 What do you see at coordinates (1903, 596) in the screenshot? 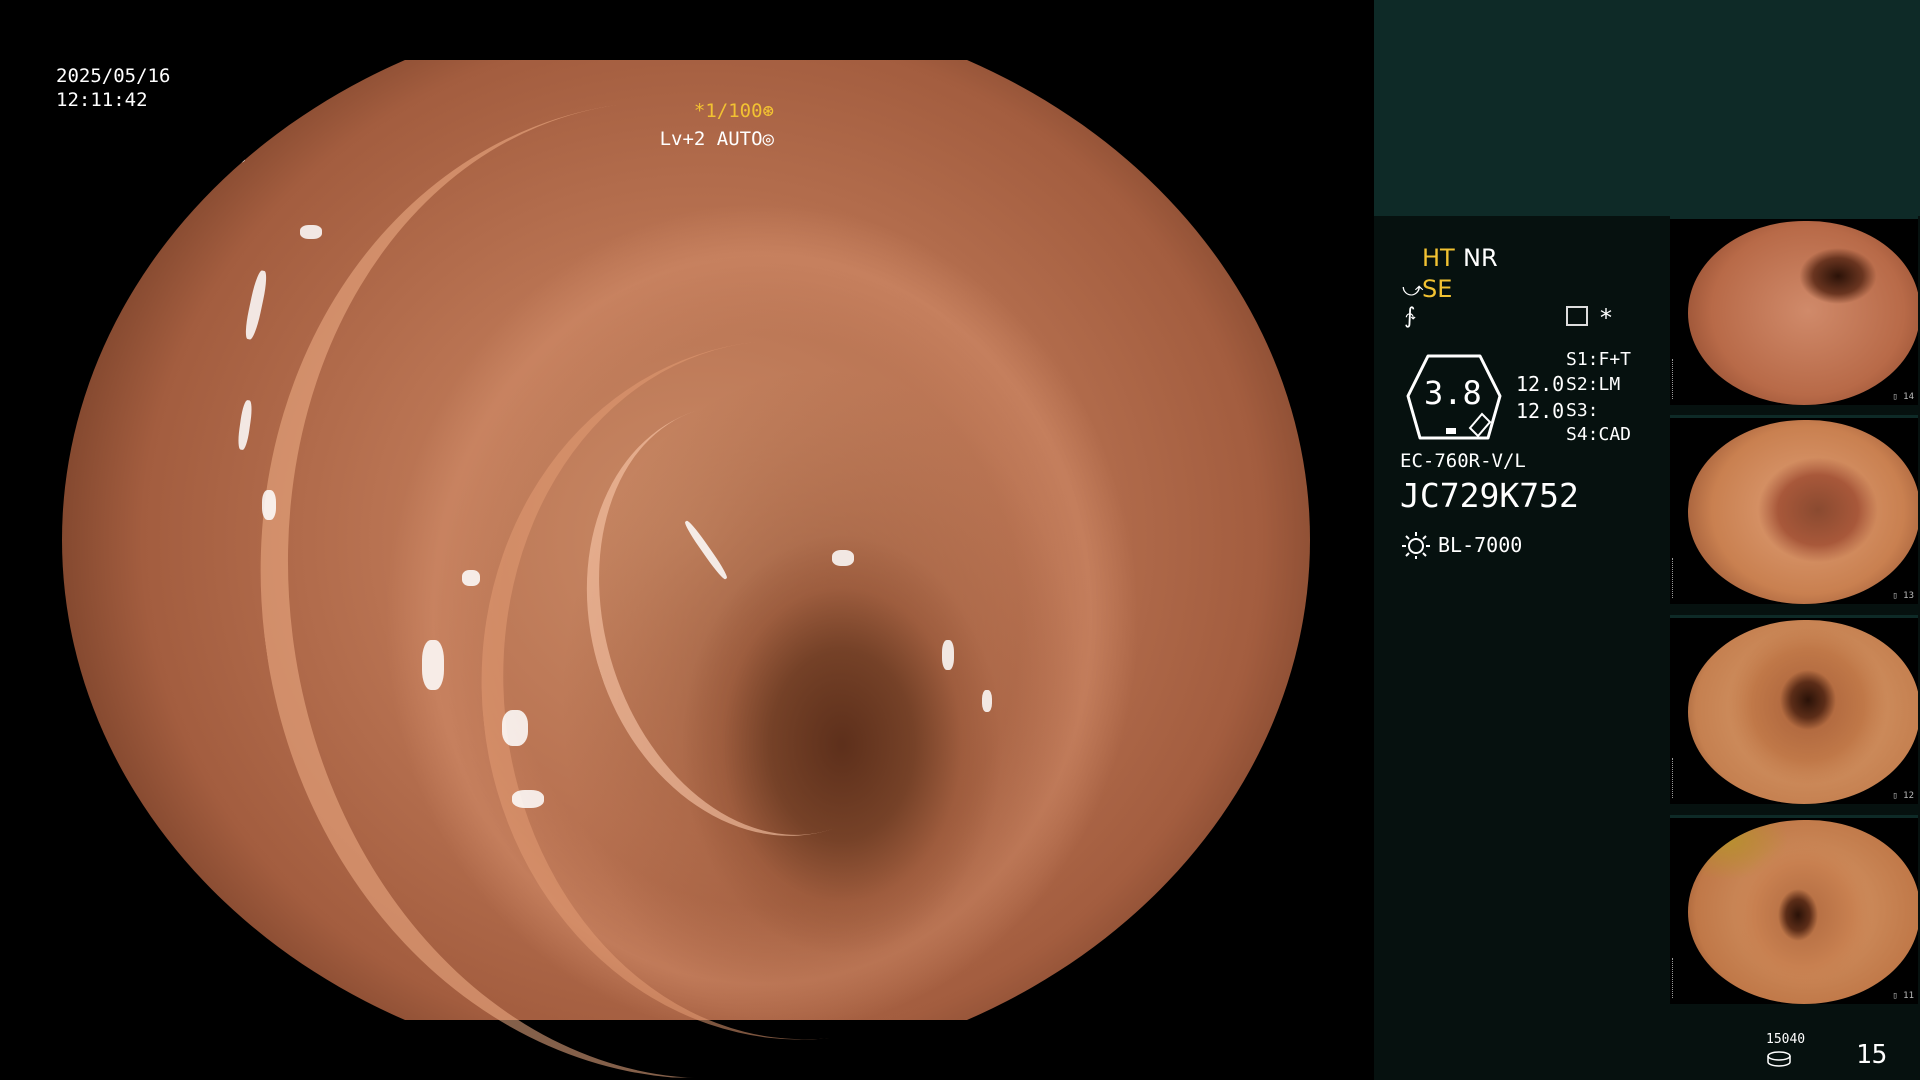
I see `thumbnail-label: ▯ 13` at bounding box center [1903, 596].